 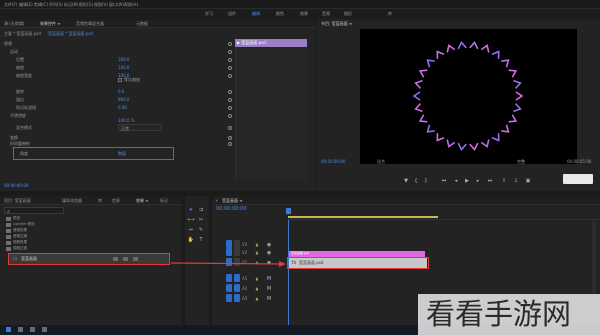 What do you see at coordinates (34, 211) in the screenshot?
I see `effects-search-input: ⌕` at bounding box center [34, 211].